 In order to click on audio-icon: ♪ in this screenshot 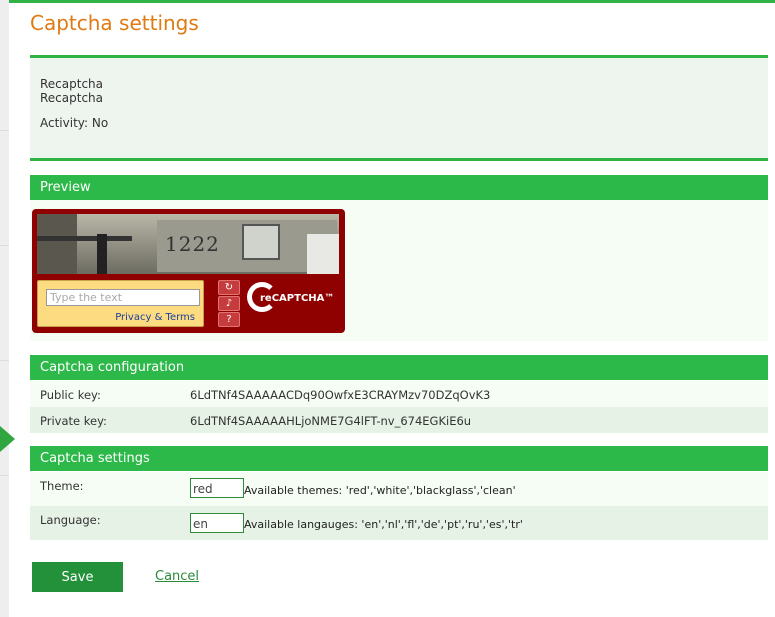, I will do `click(229, 303)`.